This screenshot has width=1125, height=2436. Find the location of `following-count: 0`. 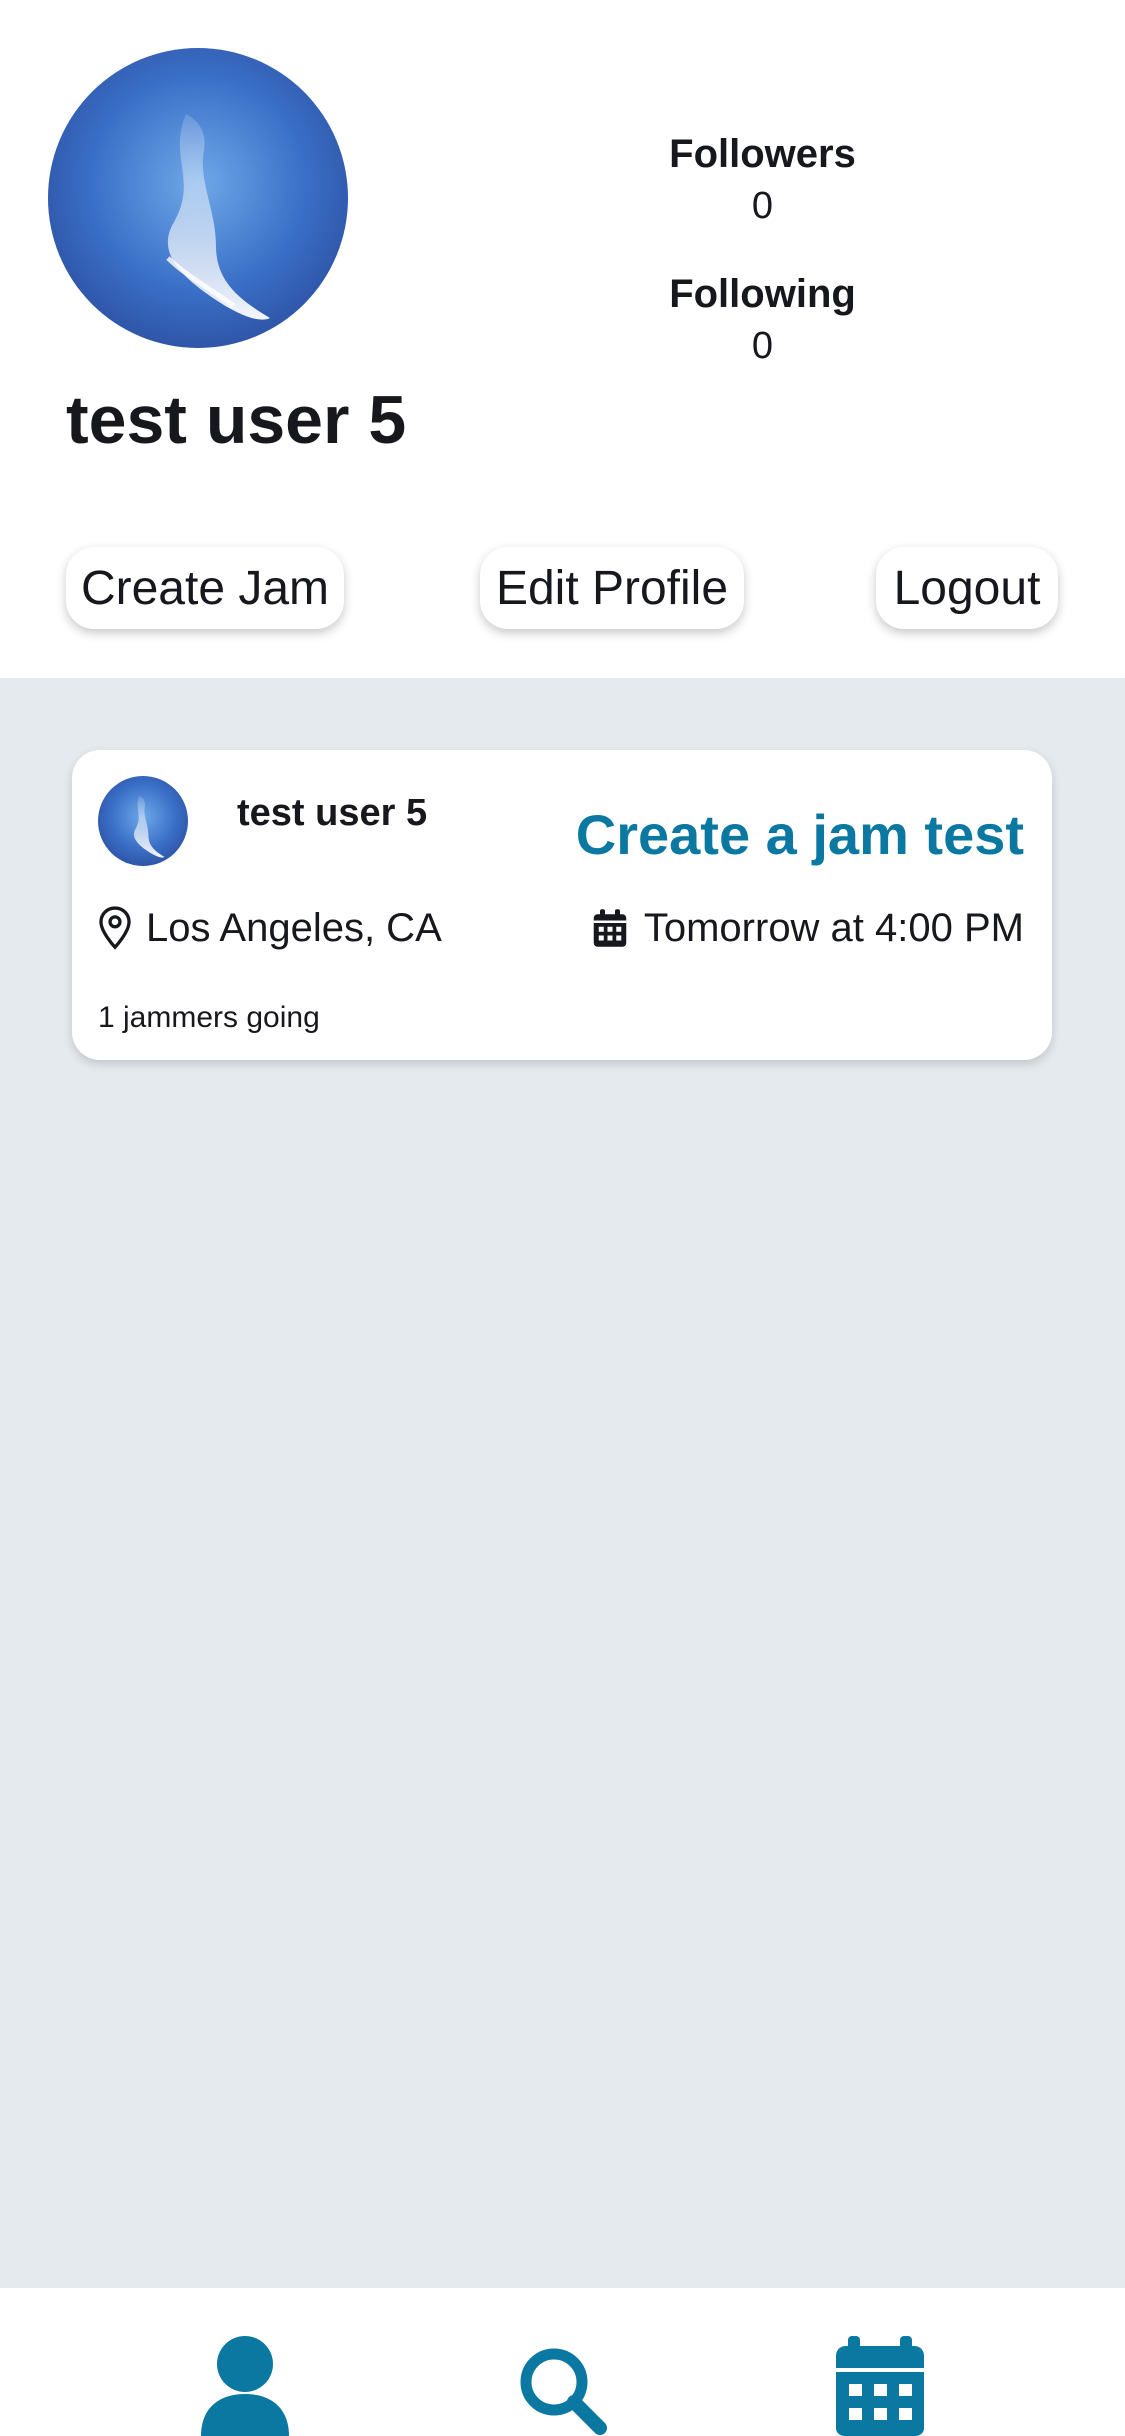

following-count: 0 is located at coordinates (762, 346).